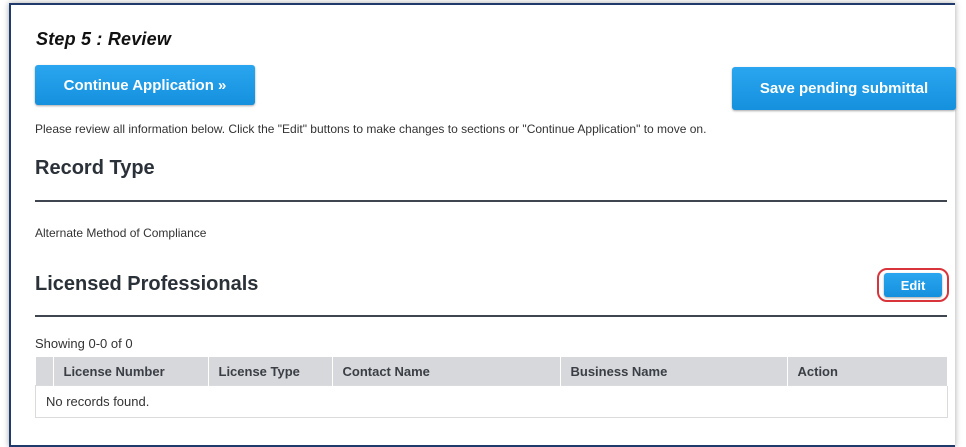 This screenshot has height=447, width=966. Describe the element at coordinates (270, 371) in the screenshot. I see `column-header-license-type: License Type` at that location.